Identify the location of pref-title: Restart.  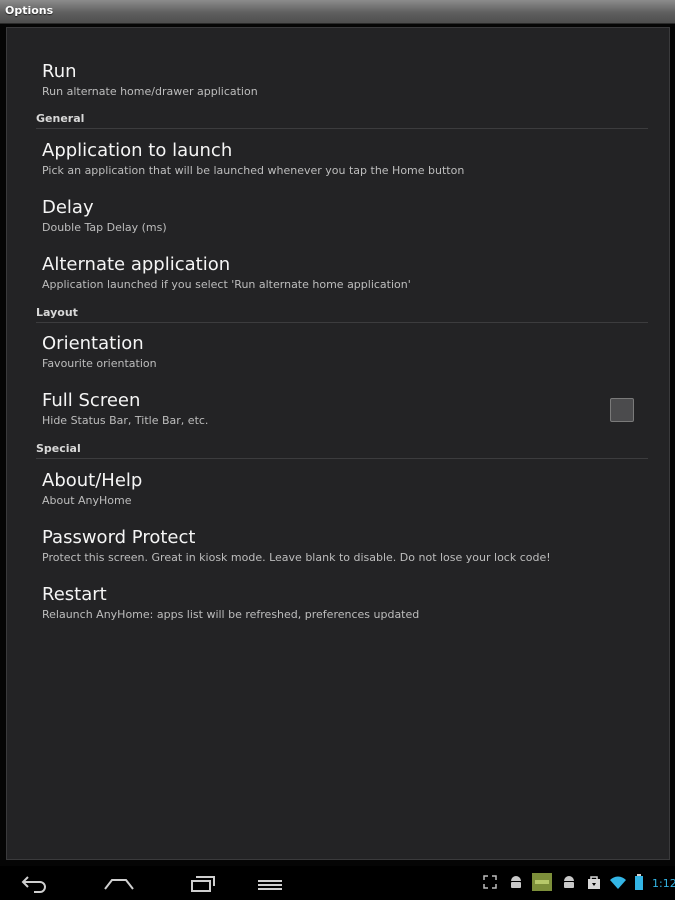
(74, 594).